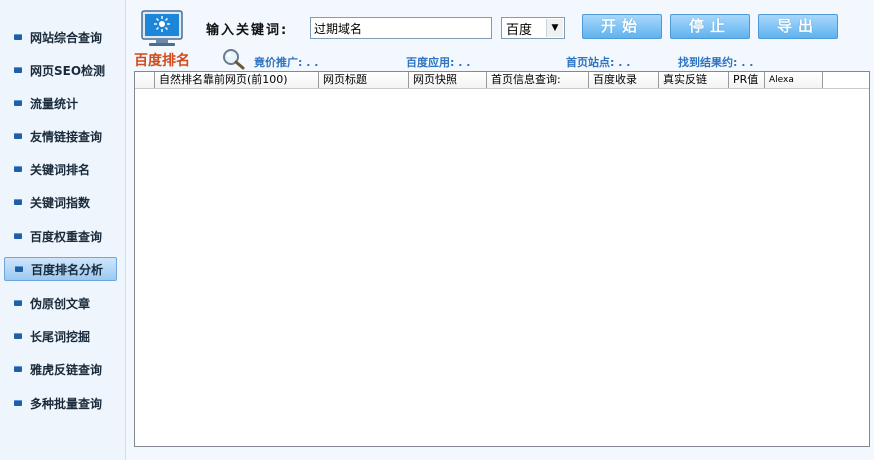  Describe the element at coordinates (237, 80) in the screenshot. I see `column-header-natural-rank: 自然排名靠前网页(前100)` at that location.